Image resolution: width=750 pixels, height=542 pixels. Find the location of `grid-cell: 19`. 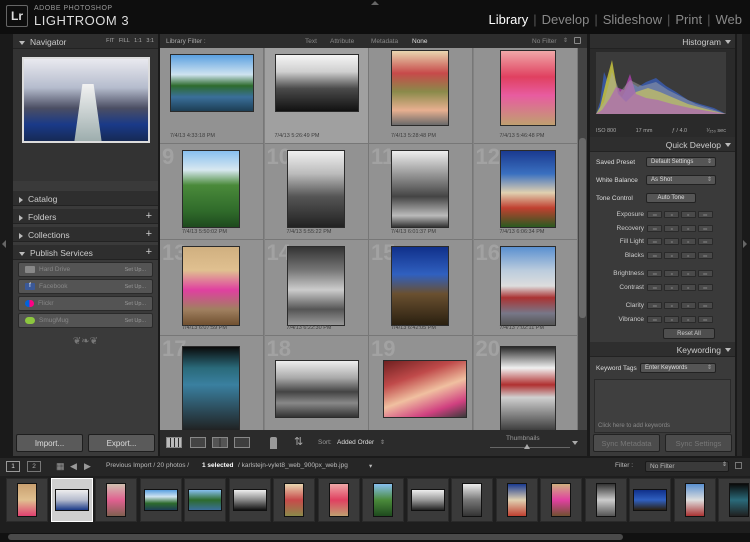

grid-cell: 19 is located at coordinates (421, 383).